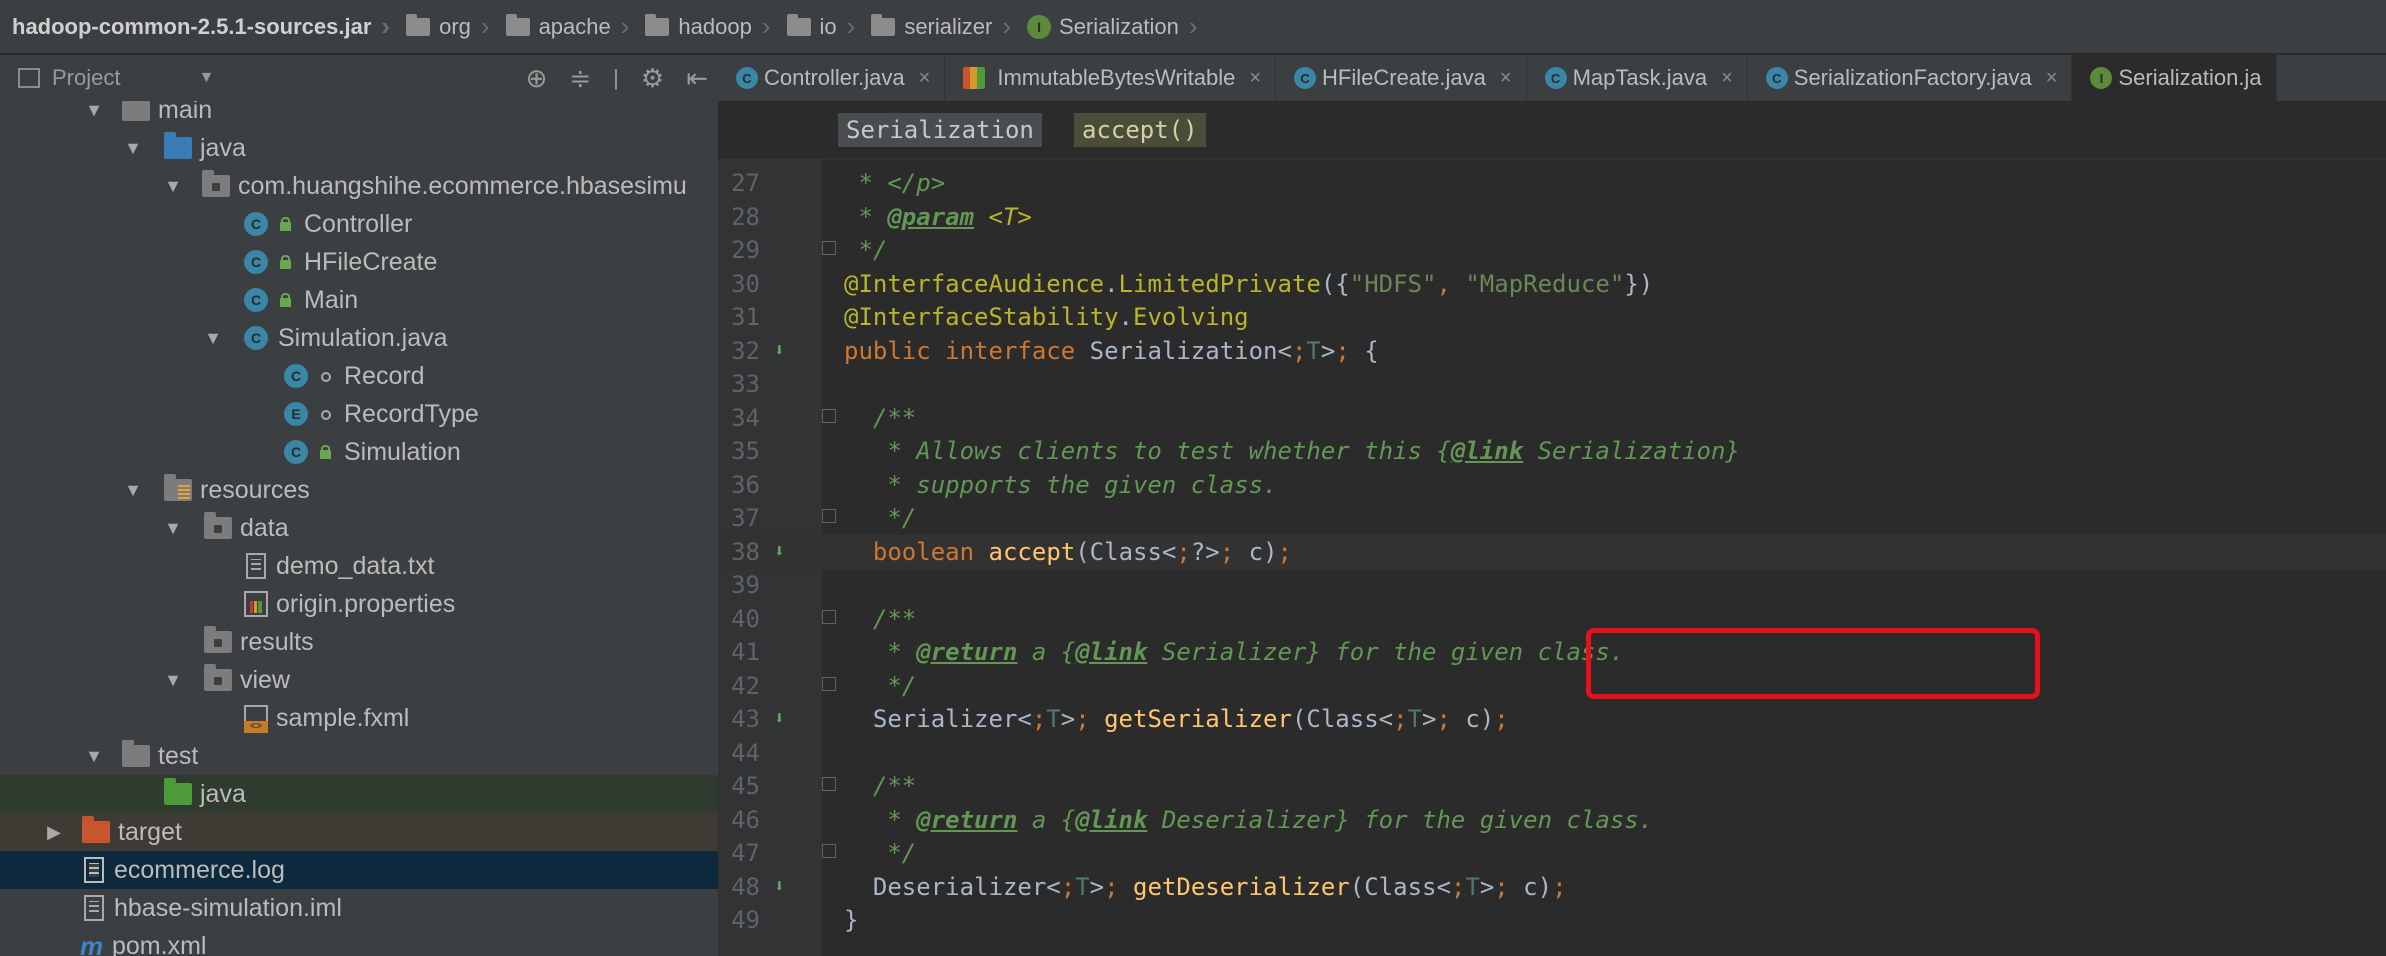 The image size is (2386, 956). I want to click on tree-item-demo-data: demo_data.txt, so click(359, 566).